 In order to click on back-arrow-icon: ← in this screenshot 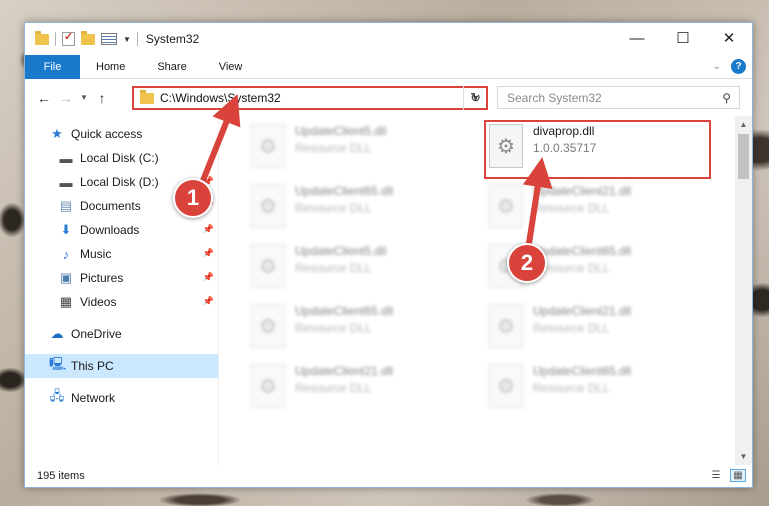, I will do `click(44, 98)`.